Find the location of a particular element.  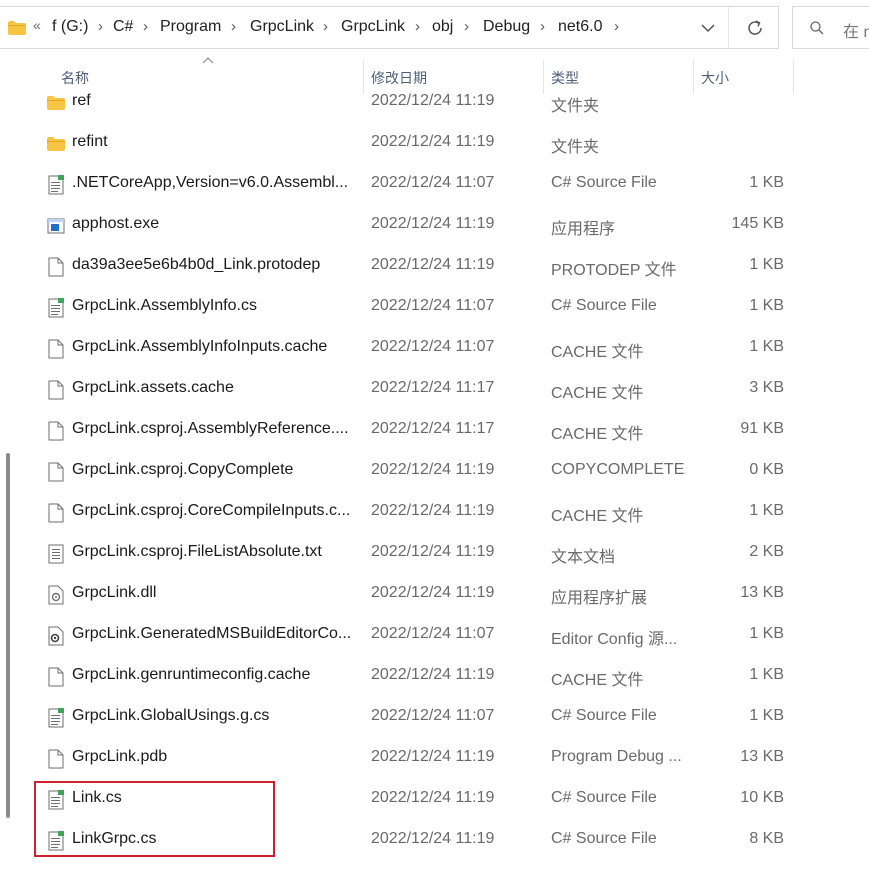

scrollbar-thumb is located at coordinates (8, 635).